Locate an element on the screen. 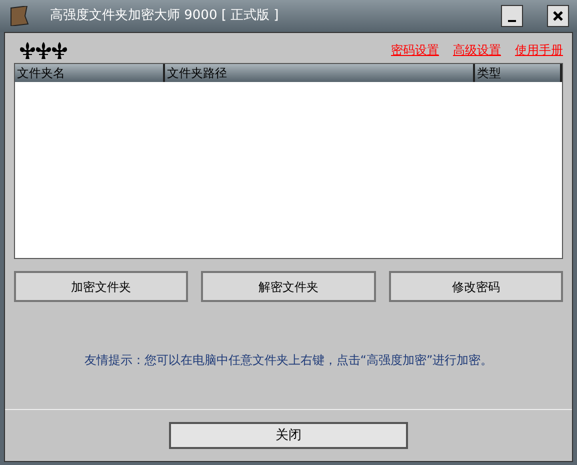 The image size is (577, 465). close-icon is located at coordinates (558, 16).